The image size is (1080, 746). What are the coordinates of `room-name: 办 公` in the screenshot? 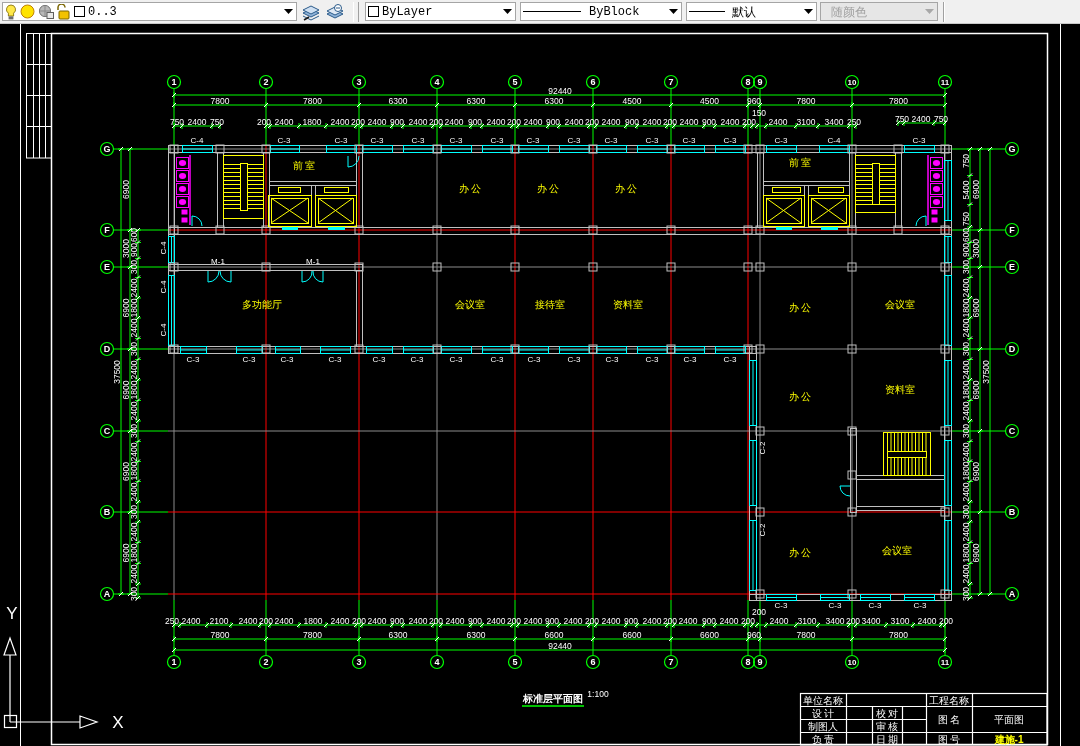 It's located at (470, 188).